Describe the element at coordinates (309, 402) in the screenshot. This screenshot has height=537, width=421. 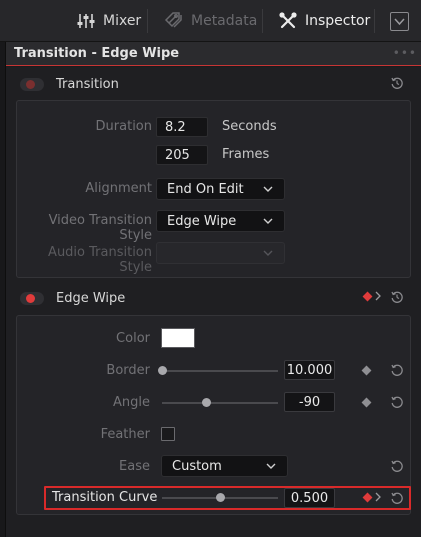
I see `angle-value-field: -90` at that location.